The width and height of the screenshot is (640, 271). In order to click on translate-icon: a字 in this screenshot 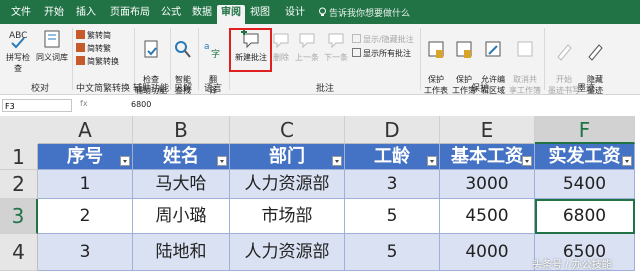, I will do `click(212, 51)`.